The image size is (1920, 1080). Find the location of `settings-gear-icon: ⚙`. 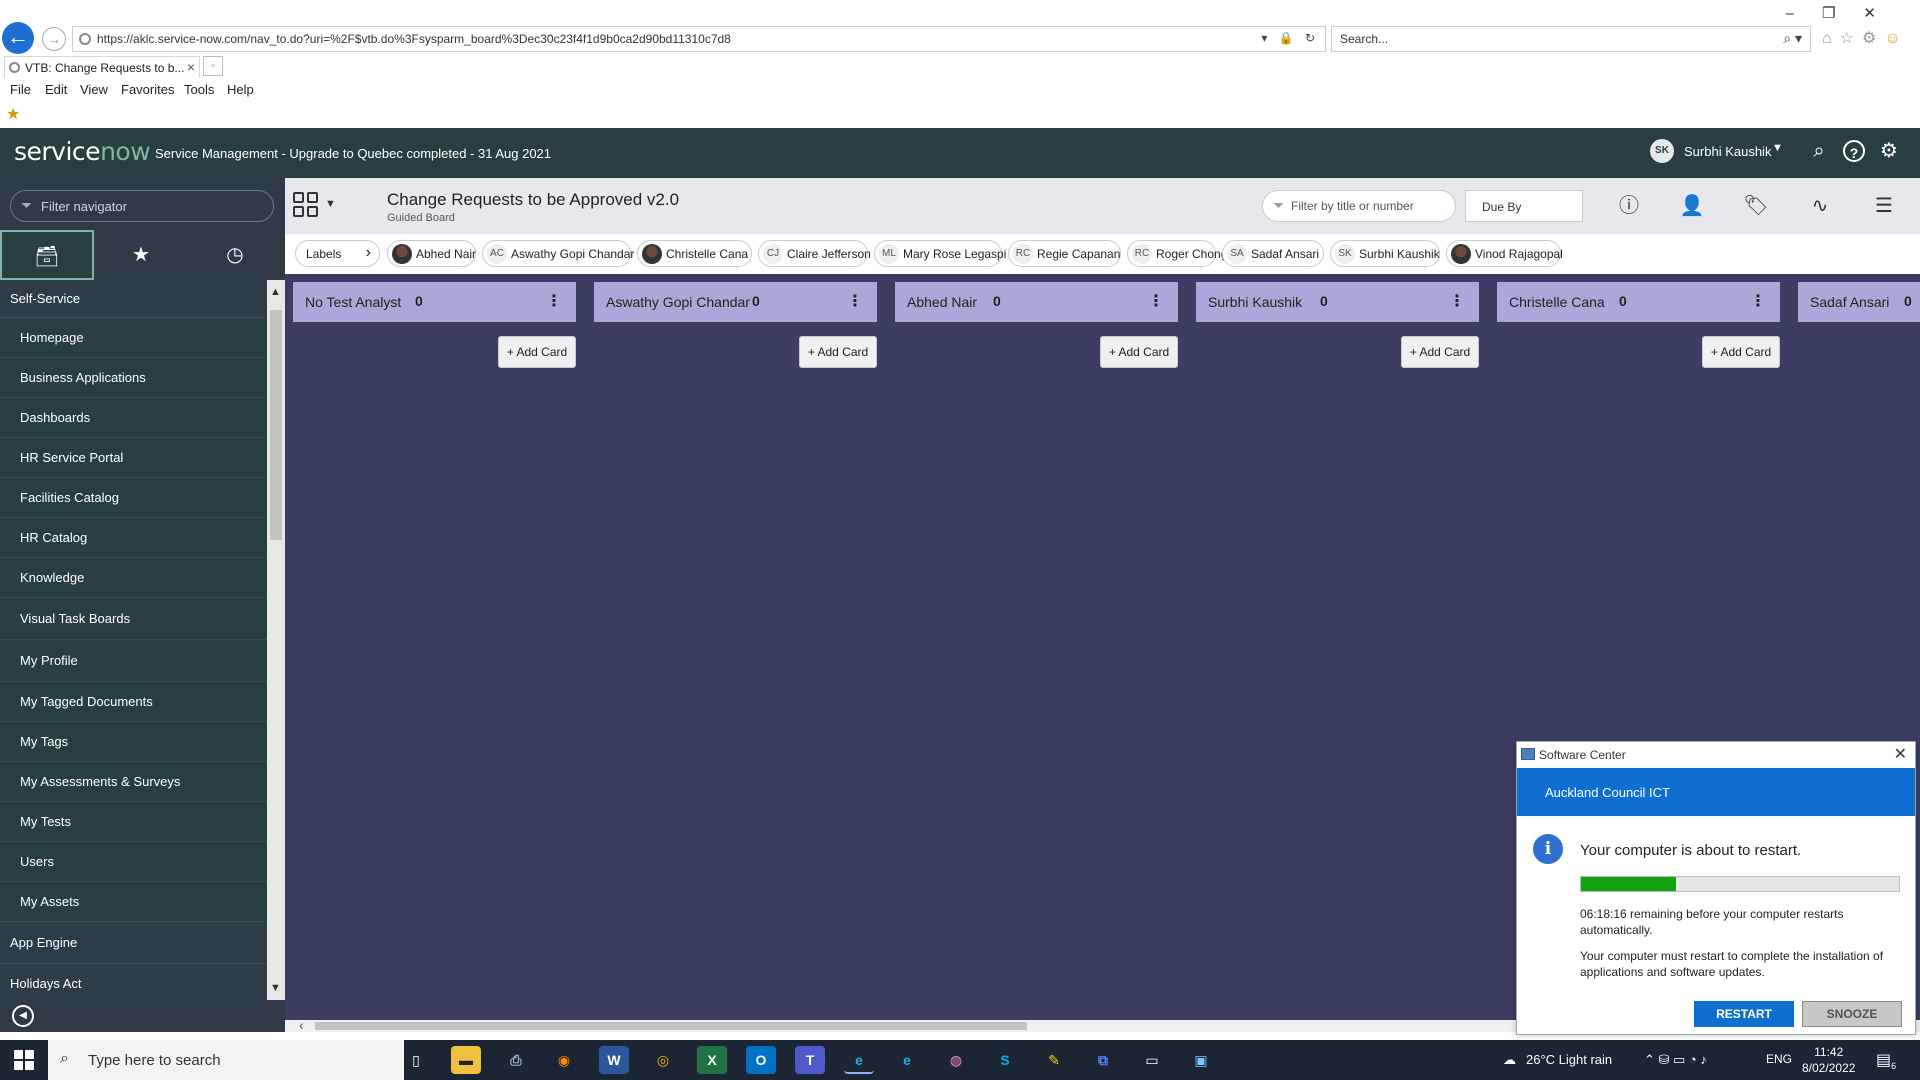

settings-gear-icon: ⚙ is located at coordinates (1873, 38).